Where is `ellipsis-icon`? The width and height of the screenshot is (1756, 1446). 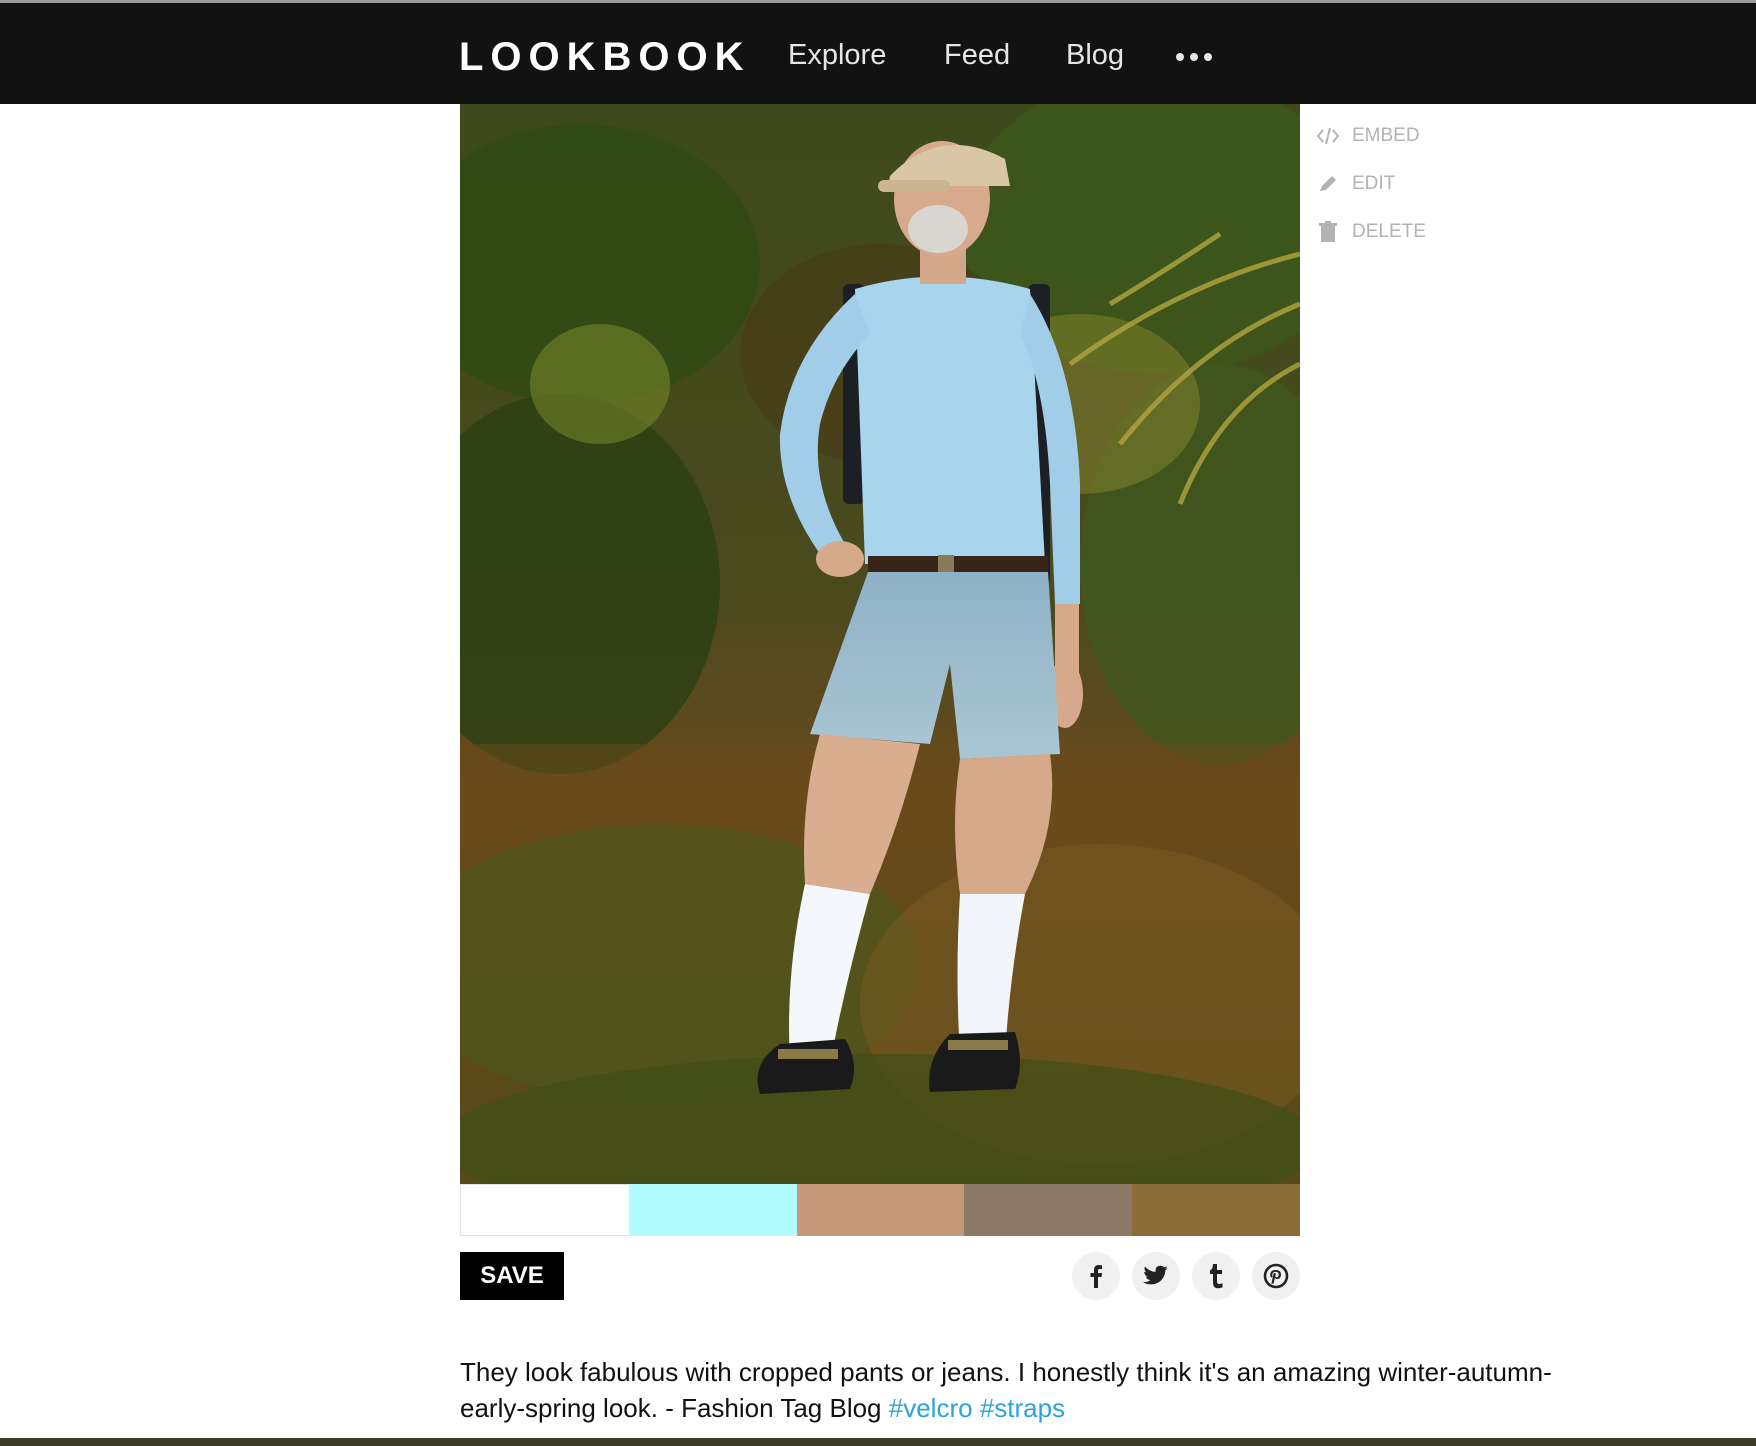 ellipsis-icon is located at coordinates (1194, 57).